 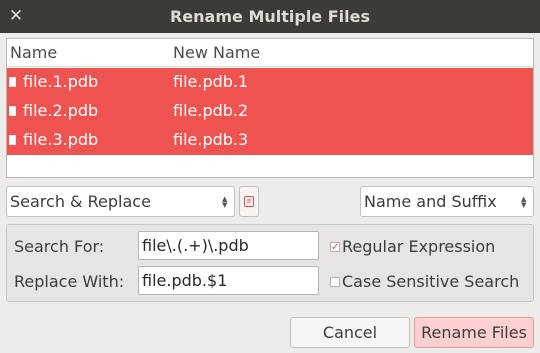 I want to click on titlebar: ✕ Rename Multiple Files, so click(x=270, y=16).